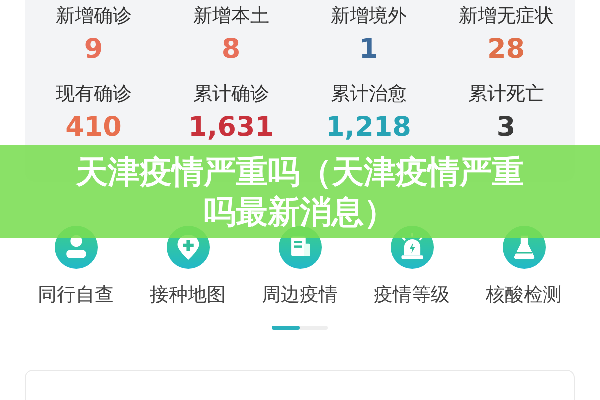 The width and height of the screenshot is (600, 400). I want to click on stat-value: 8, so click(231, 50).